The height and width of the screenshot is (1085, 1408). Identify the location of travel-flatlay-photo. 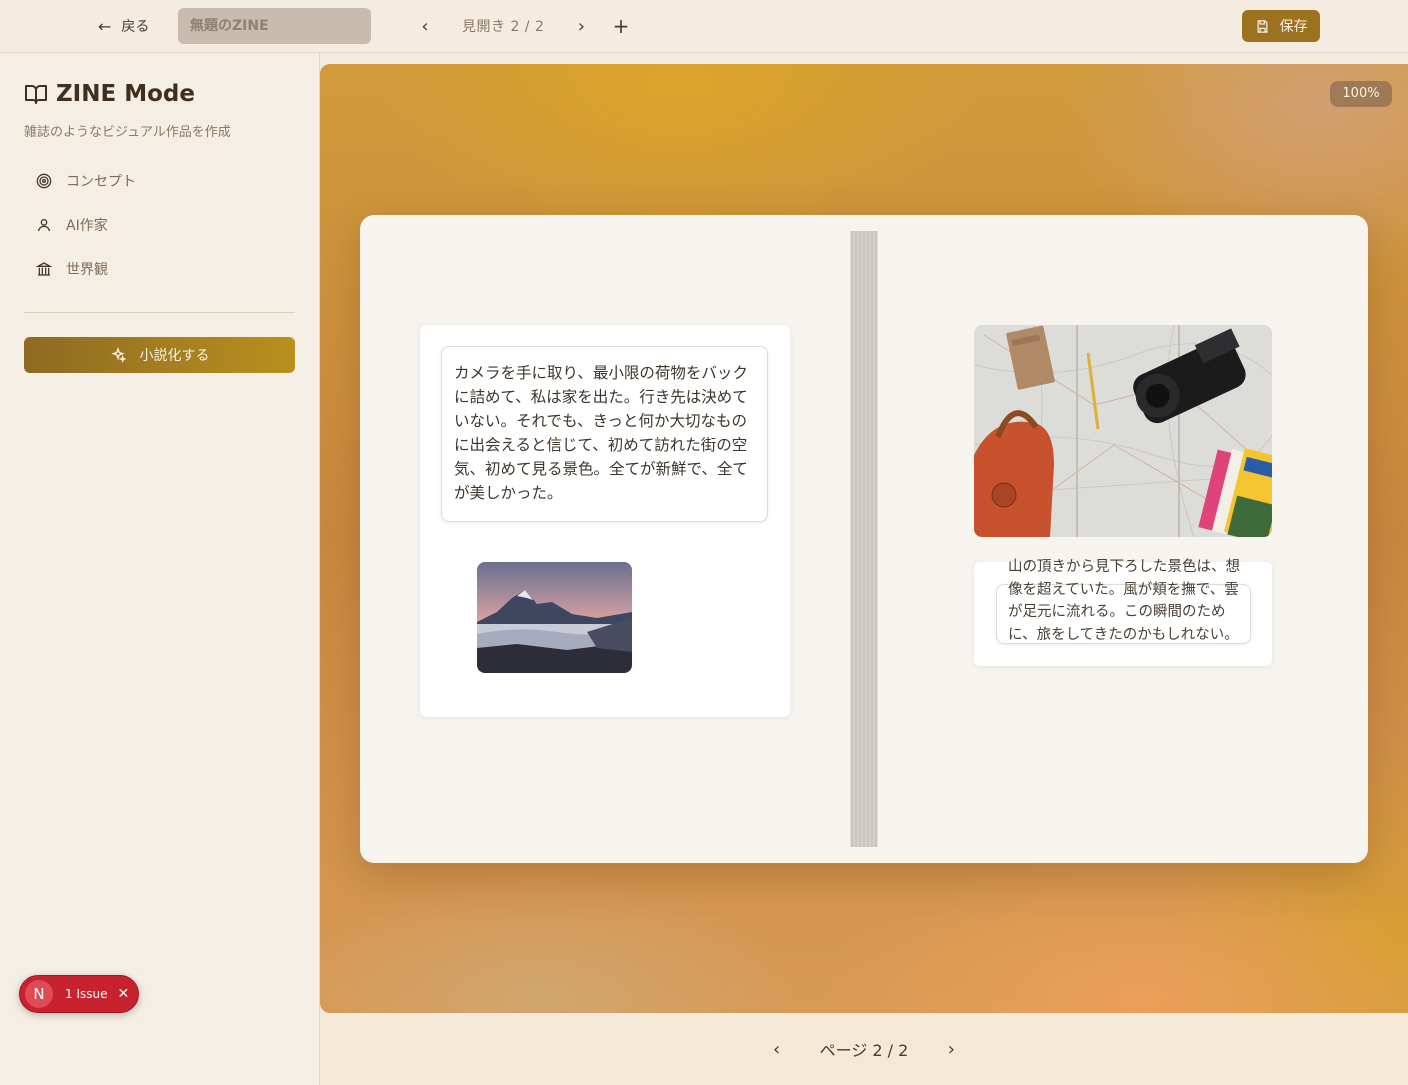
(1123, 431).